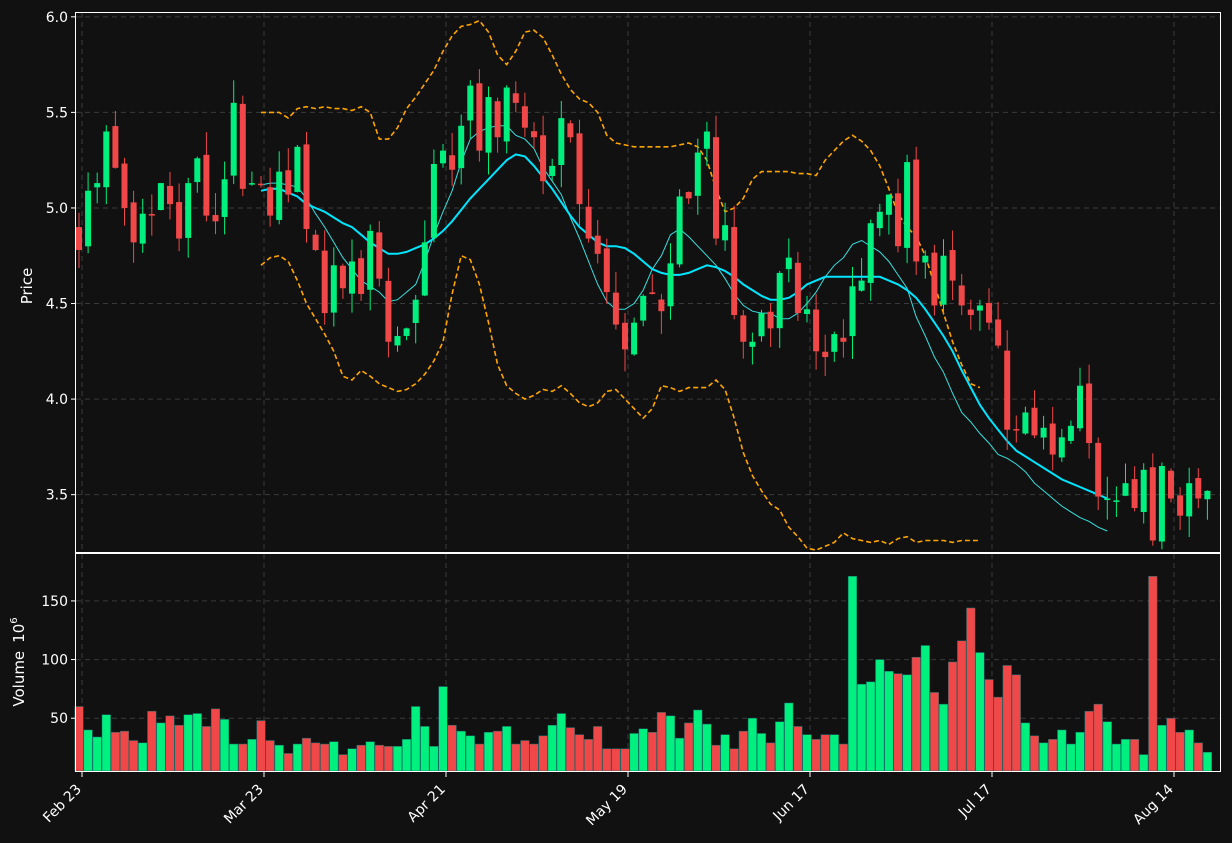  I want to click on price-tick-label: 4.5, so click(57, 305).